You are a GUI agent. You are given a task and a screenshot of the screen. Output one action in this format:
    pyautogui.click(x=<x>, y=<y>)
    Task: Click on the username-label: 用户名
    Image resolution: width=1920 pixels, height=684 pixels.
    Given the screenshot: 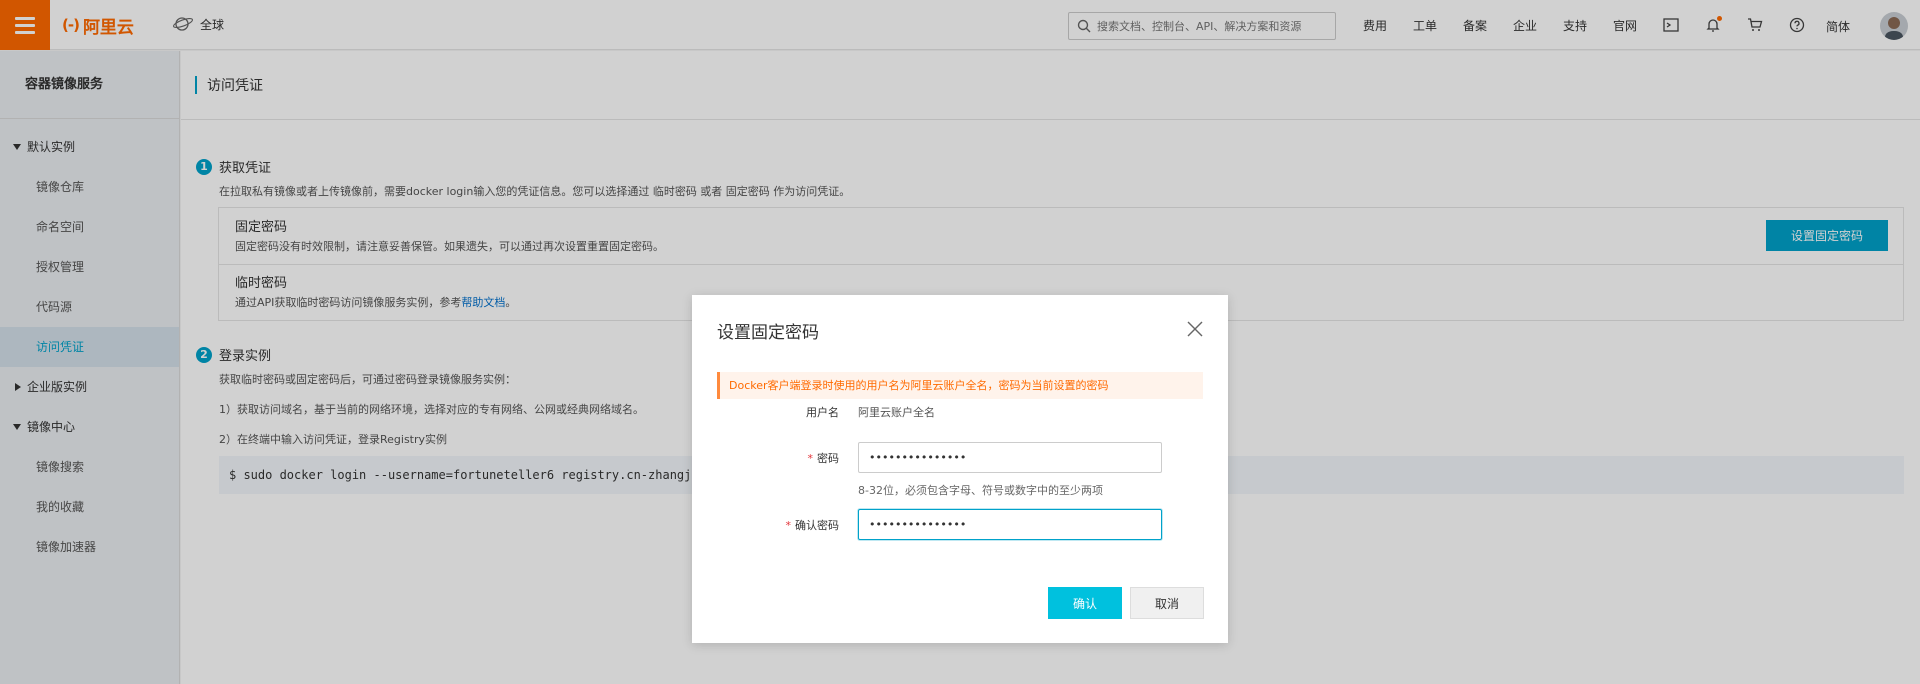 What is the action you would take?
    pyautogui.click(x=822, y=412)
    